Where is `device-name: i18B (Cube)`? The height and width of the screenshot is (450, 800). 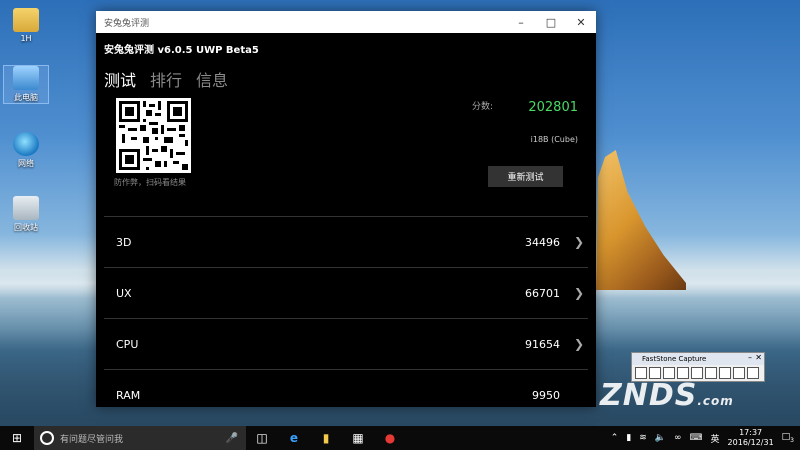
device-name: i18B (Cube) is located at coordinates (554, 139).